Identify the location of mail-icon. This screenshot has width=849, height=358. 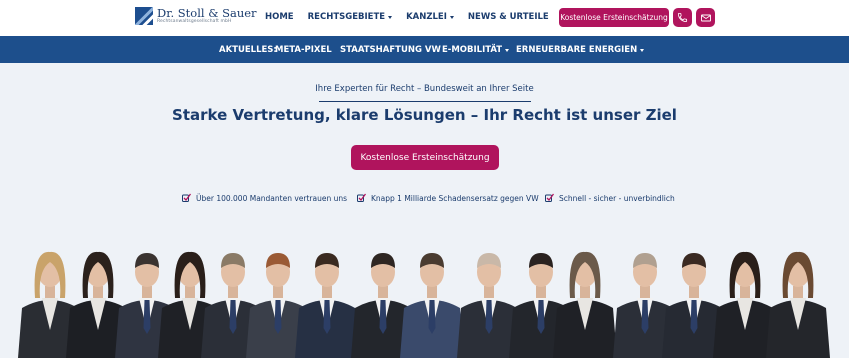
(705, 17).